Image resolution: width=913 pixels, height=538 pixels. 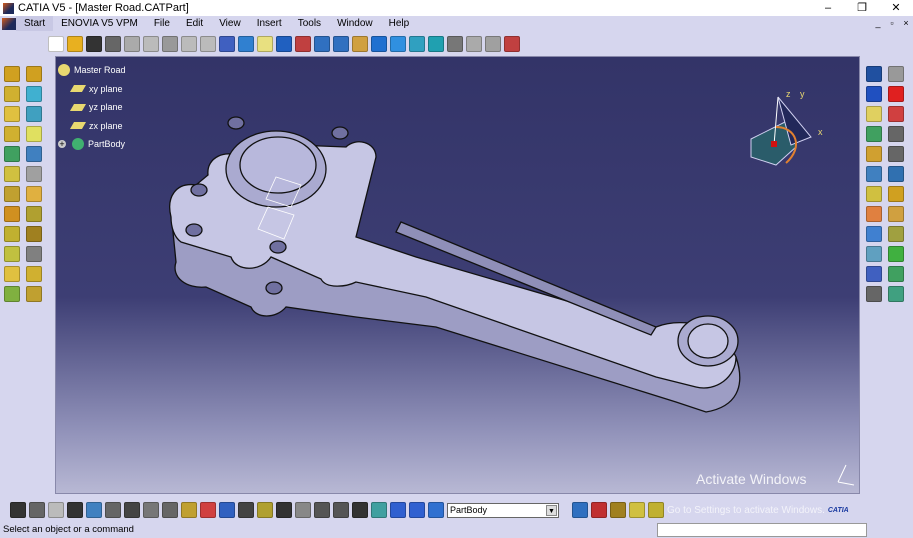 What do you see at coordinates (896, 154) in the screenshot?
I see `positioned-sketch-icon` at bounding box center [896, 154].